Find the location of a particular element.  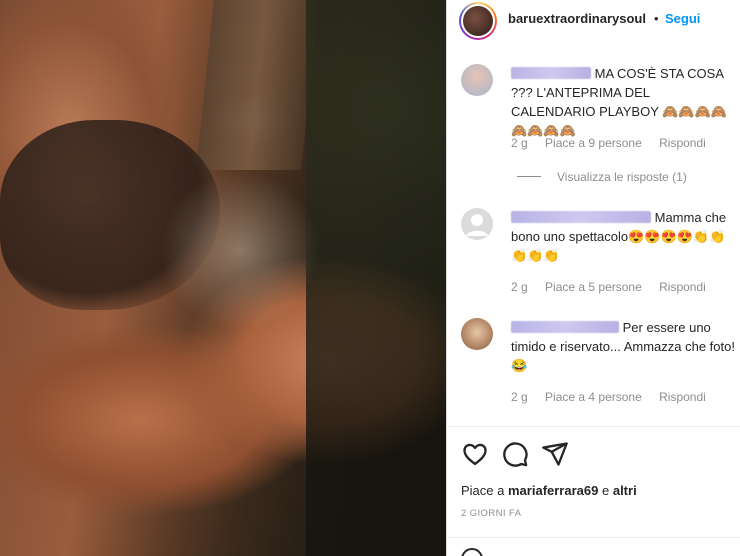

likes-others-link: altri is located at coordinates (625, 490).